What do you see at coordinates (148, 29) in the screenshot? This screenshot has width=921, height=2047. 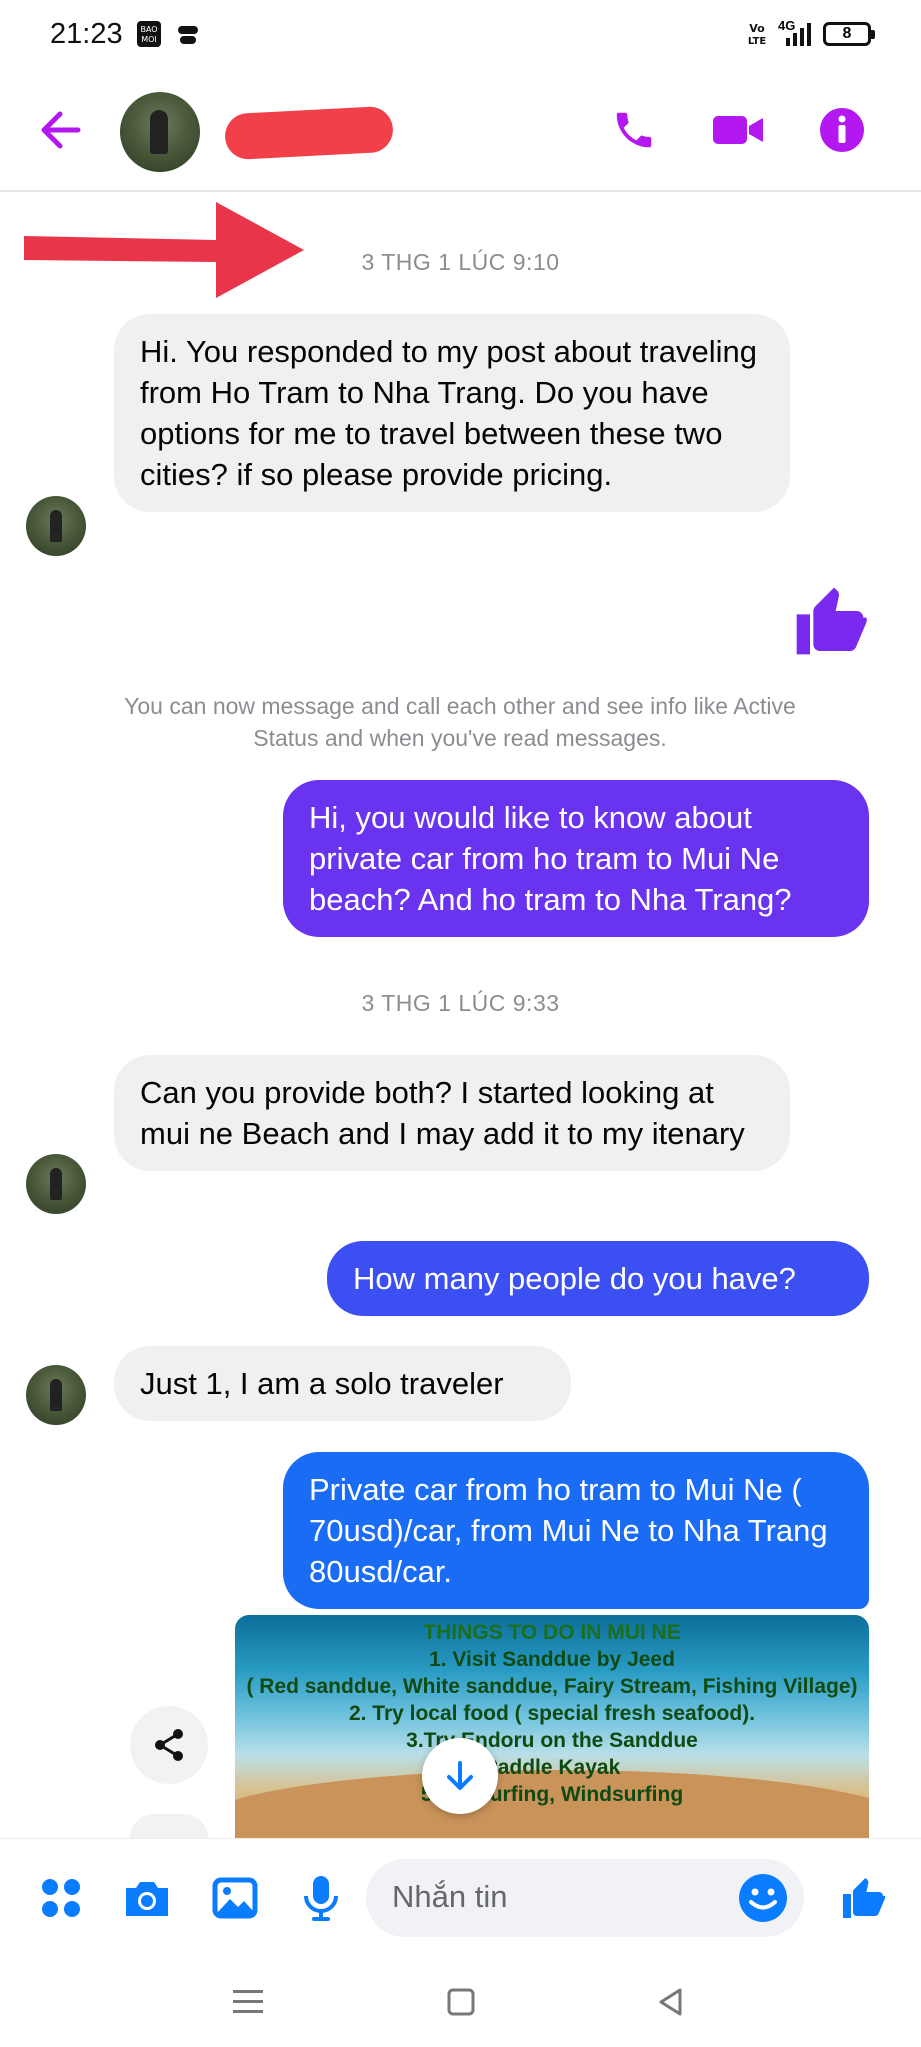 I see `svg-text: BAO` at bounding box center [148, 29].